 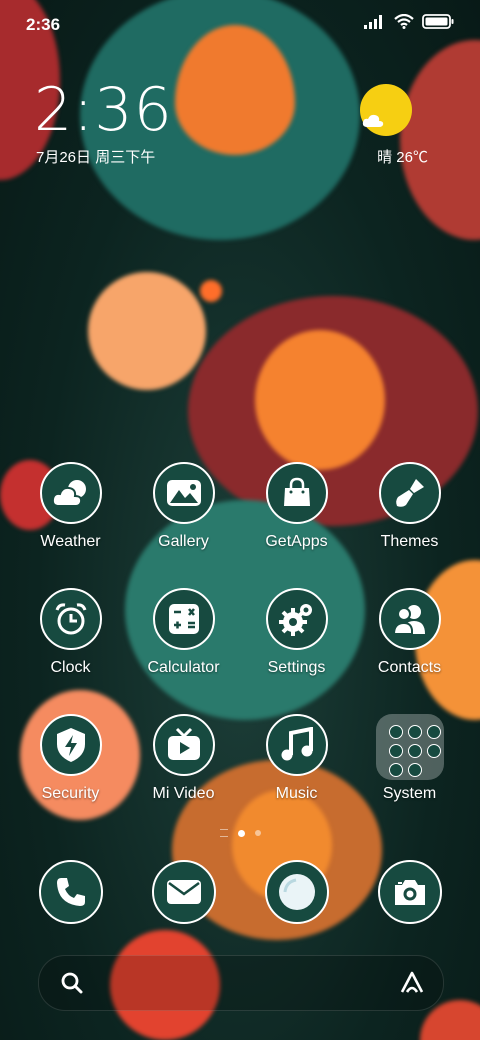 I want to click on status-time: 2:36, so click(x=43, y=24).